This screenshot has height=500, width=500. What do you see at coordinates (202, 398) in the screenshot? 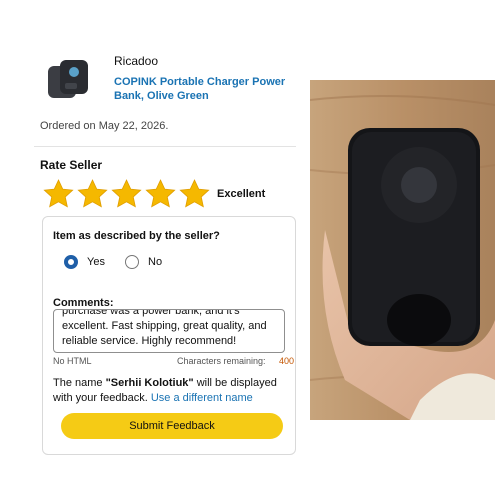
I see `use-different-name-link: Use a different name` at bounding box center [202, 398].